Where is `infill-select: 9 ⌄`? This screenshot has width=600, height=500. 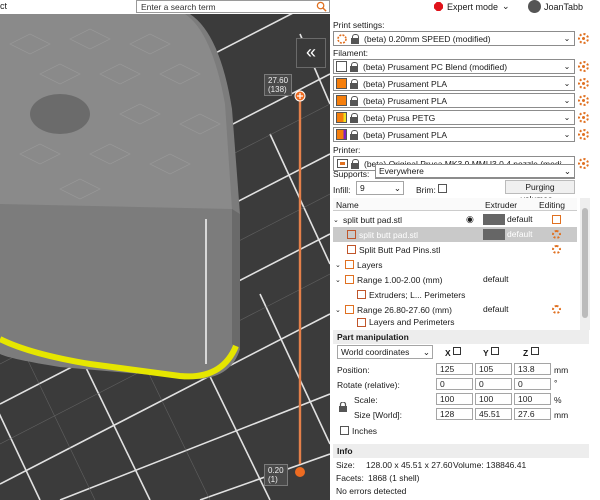 infill-select: 9 ⌄ is located at coordinates (380, 188).